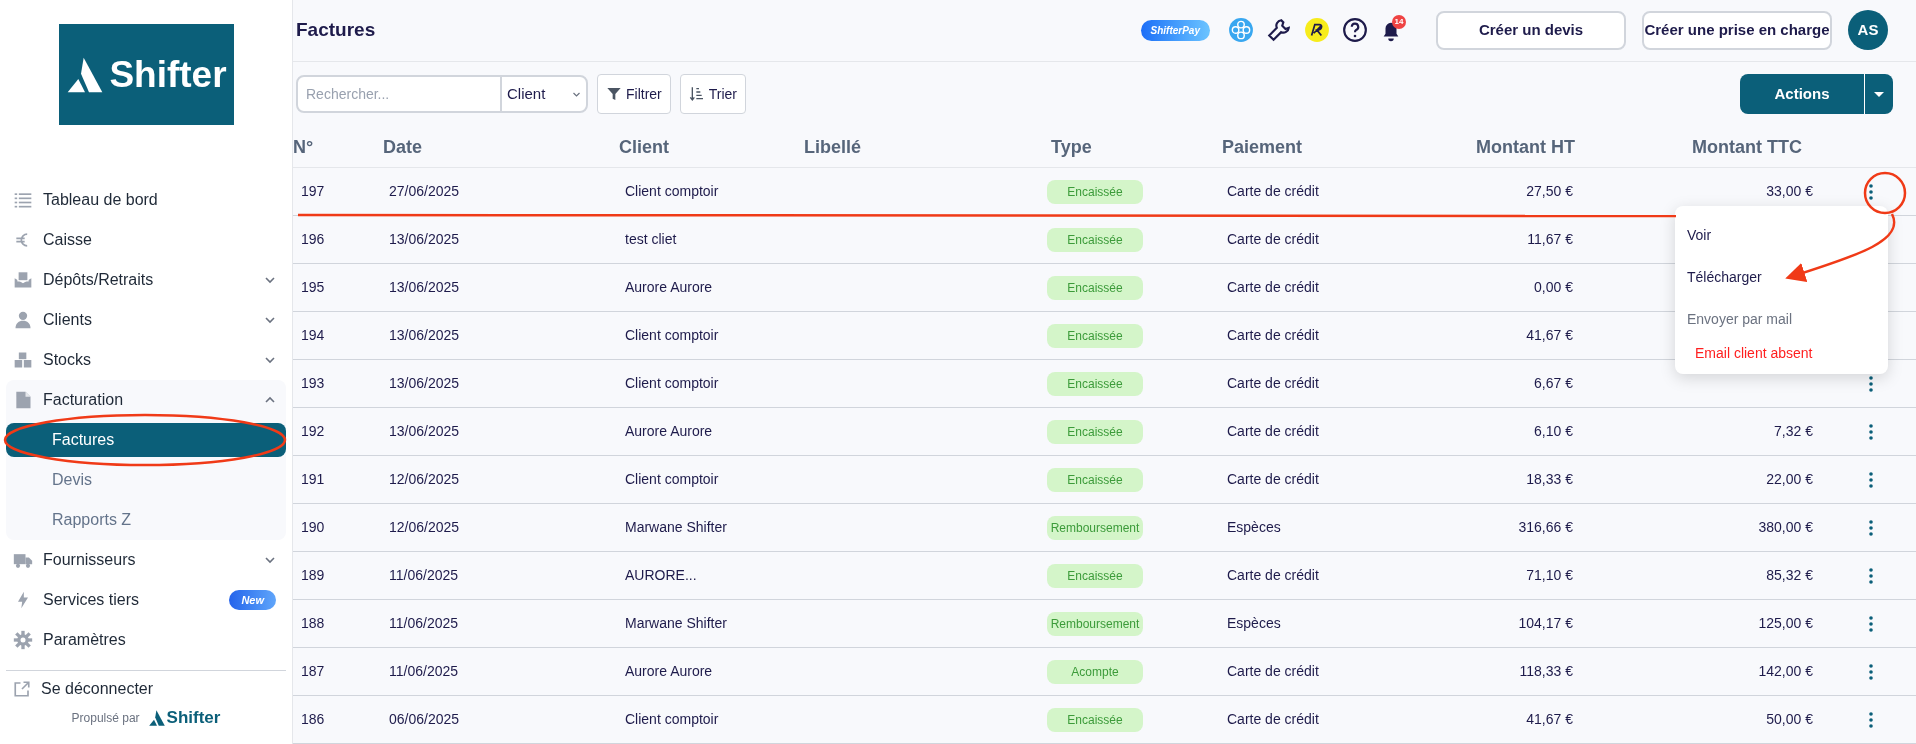 The height and width of the screenshot is (744, 1916). Describe the element at coordinates (1241, 30) in the screenshot. I see `flower-icon` at that location.